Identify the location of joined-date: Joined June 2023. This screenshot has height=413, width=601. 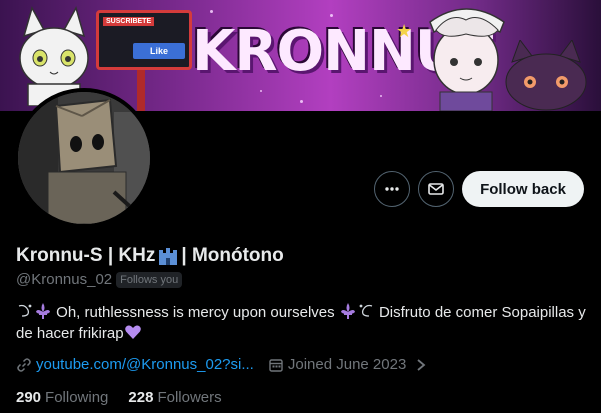
(347, 364).